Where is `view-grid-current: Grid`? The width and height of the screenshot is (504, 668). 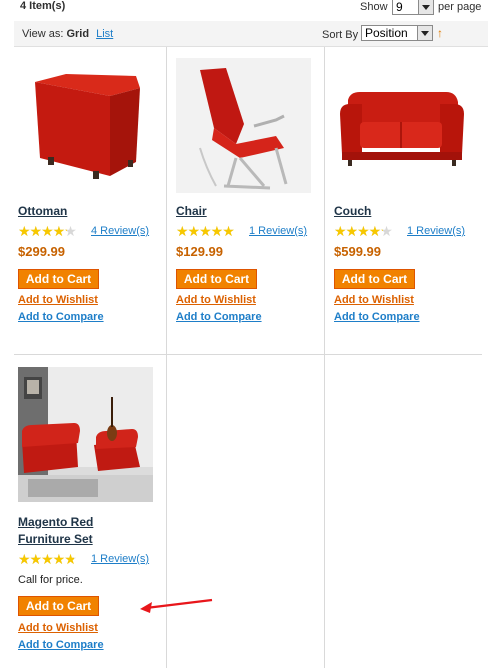
view-grid-current: Grid is located at coordinates (78, 34).